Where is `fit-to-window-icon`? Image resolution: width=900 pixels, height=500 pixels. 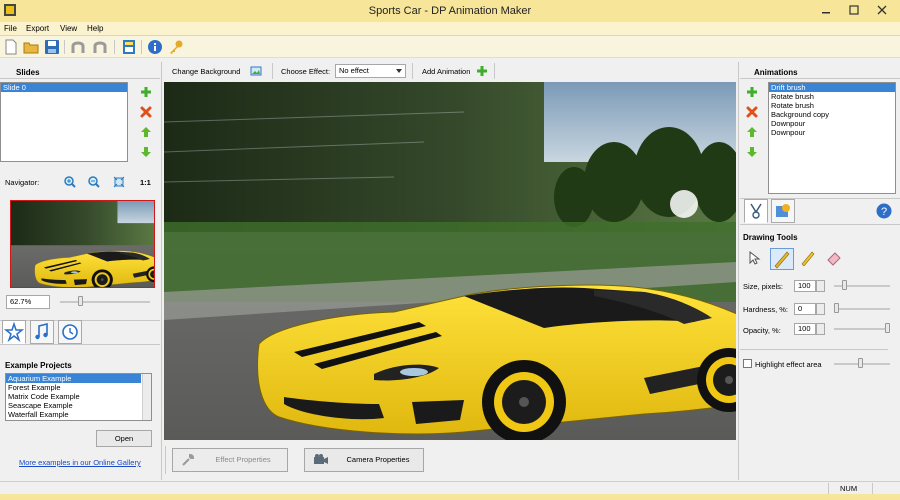
fit-to-window-icon is located at coordinates (119, 182).